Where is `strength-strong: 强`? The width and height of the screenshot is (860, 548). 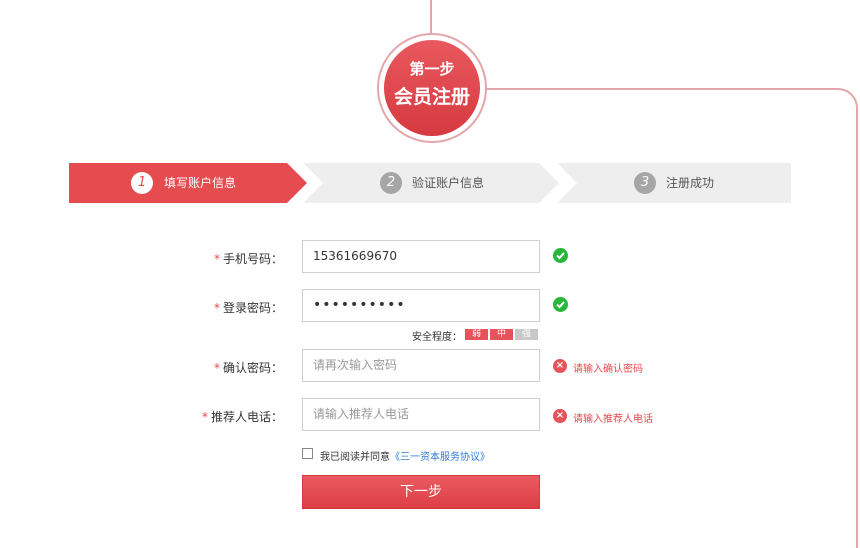
strength-strong: 强 is located at coordinates (526, 334).